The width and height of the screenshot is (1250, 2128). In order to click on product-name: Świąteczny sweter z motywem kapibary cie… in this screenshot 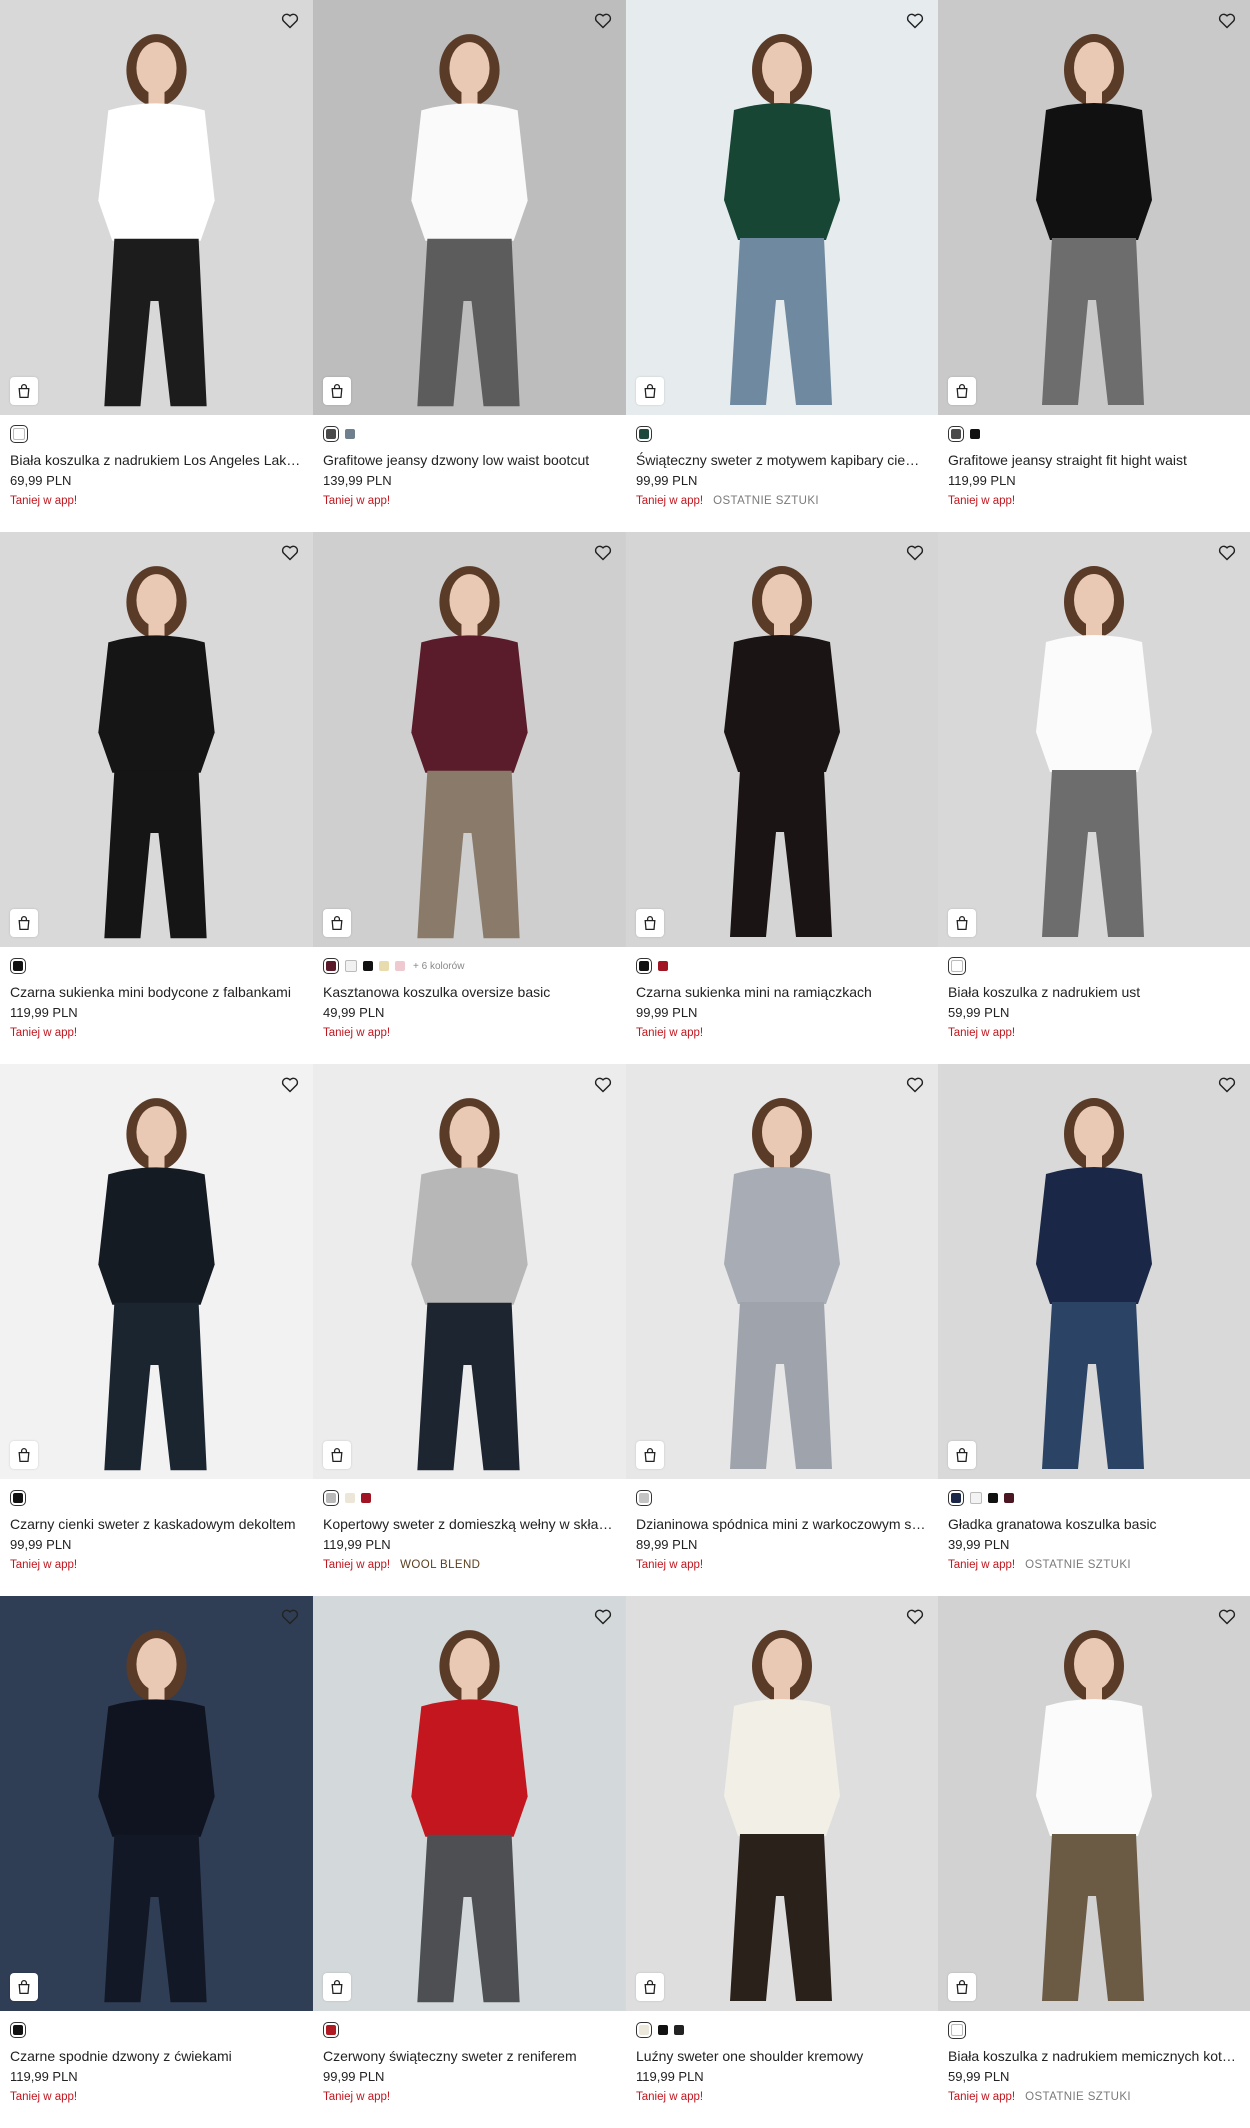, I will do `click(782, 460)`.